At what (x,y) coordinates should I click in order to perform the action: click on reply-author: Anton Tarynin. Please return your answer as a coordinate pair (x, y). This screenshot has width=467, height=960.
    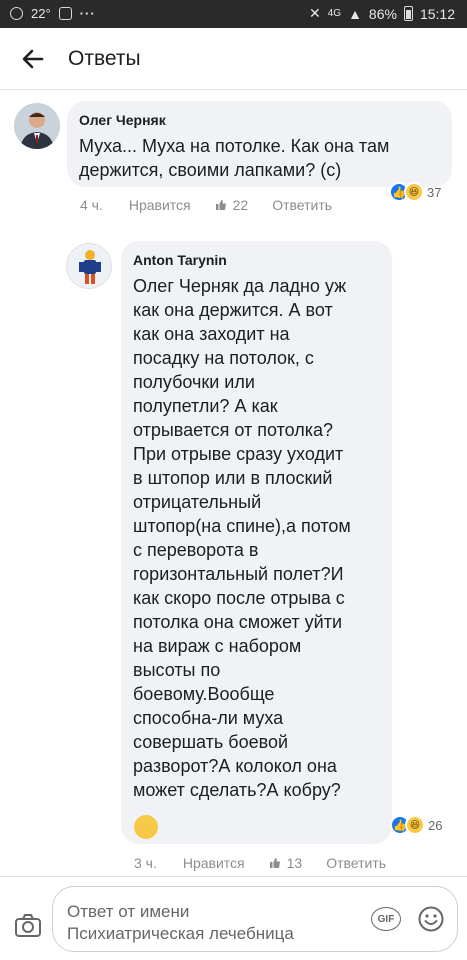
    Looking at the image, I should click on (256, 260).